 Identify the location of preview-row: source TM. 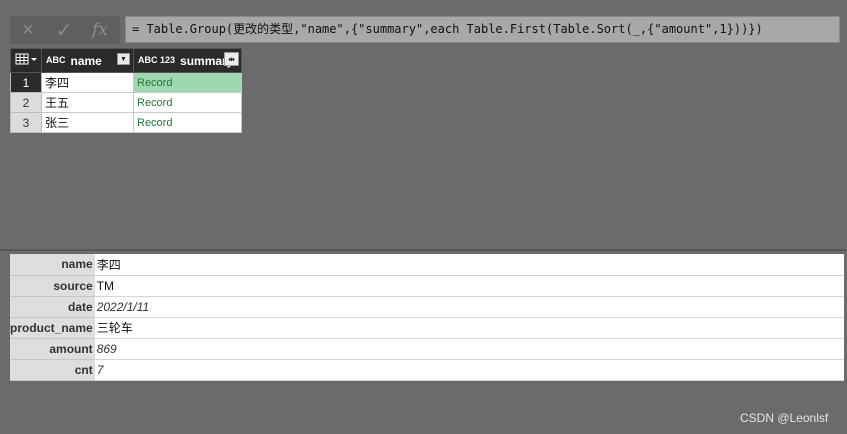
(427, 286).